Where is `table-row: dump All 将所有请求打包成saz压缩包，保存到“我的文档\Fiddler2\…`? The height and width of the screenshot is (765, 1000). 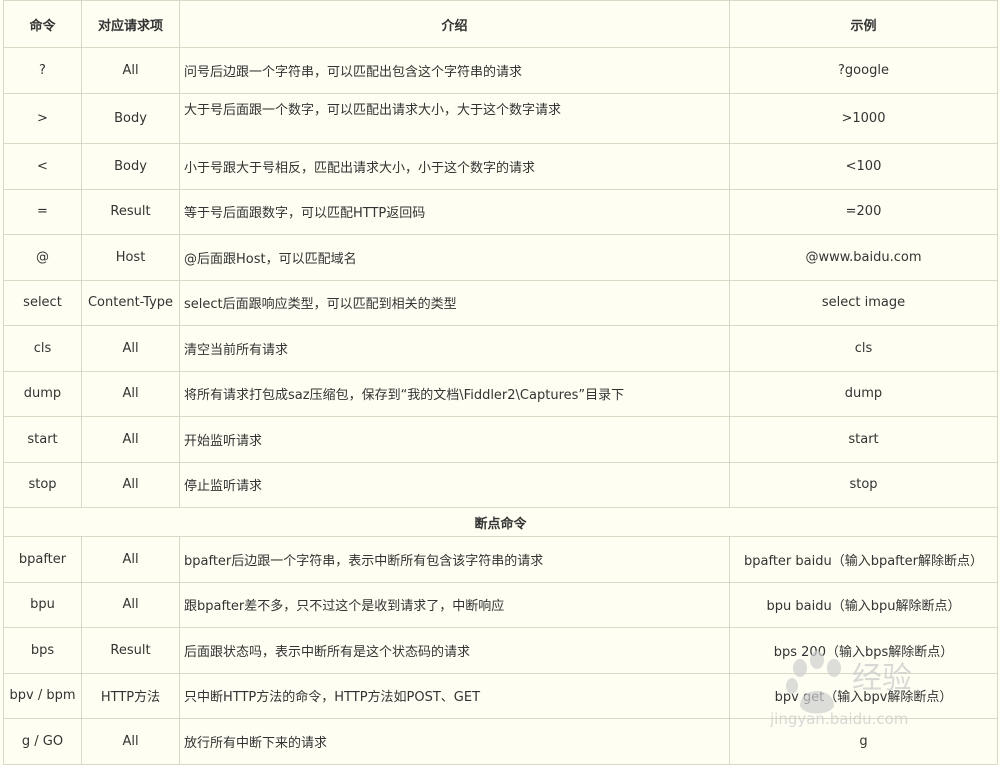
table-row: dump All 将所有请求打包成saz压缩包，保存到“我的文档\Fiddler2\… is located at coordinates (500, 393).